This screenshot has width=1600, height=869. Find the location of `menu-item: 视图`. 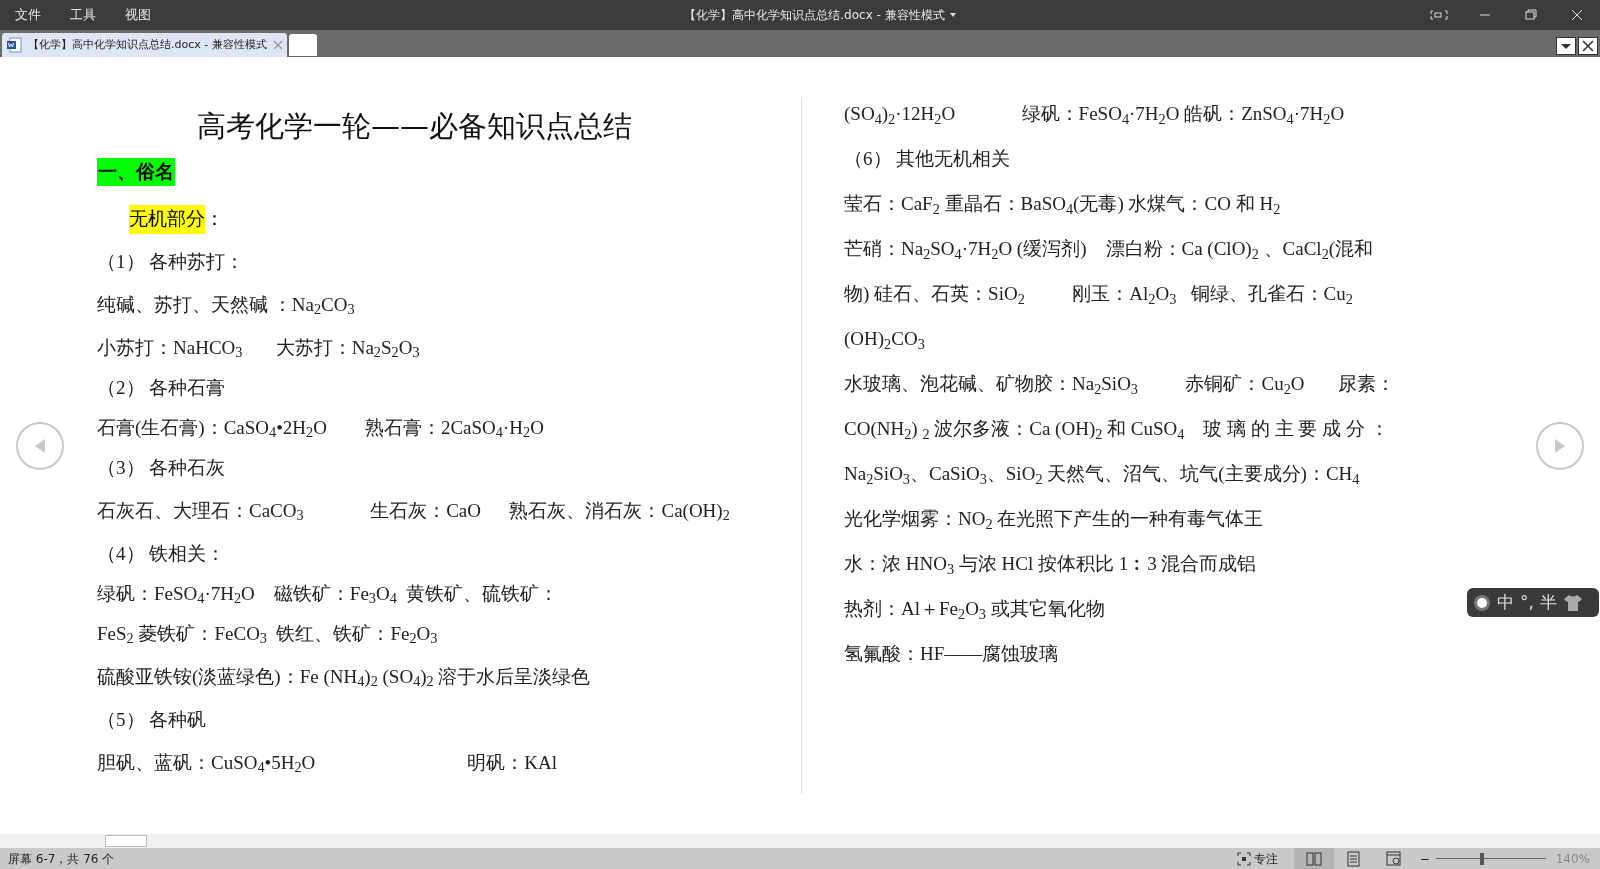

menu-item: 视图 is located at coordinates (138, 15).